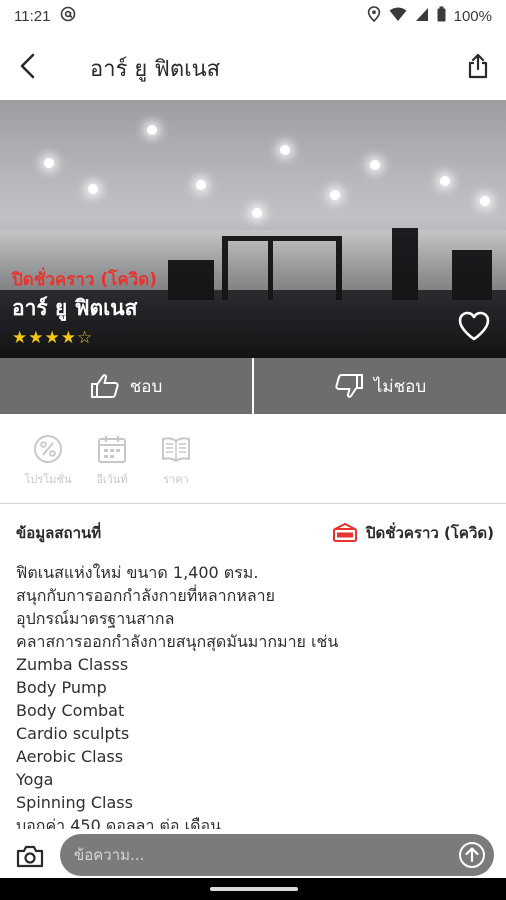 This screenshot has height=900, width=506. What do you see at coordinates (472, 16) in the screenshot?
I see `battery-percent: 100%` at bounding box center [472, 16].